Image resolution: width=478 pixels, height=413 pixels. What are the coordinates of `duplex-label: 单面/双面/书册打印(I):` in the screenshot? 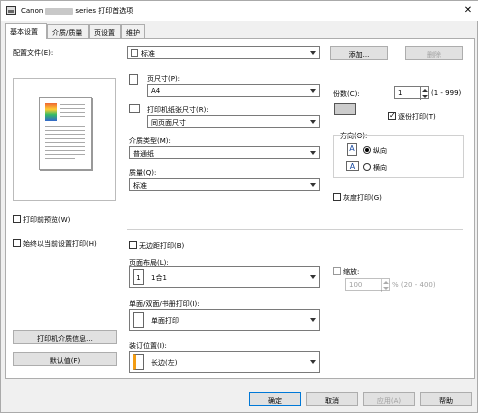 It's located at (164, 304).